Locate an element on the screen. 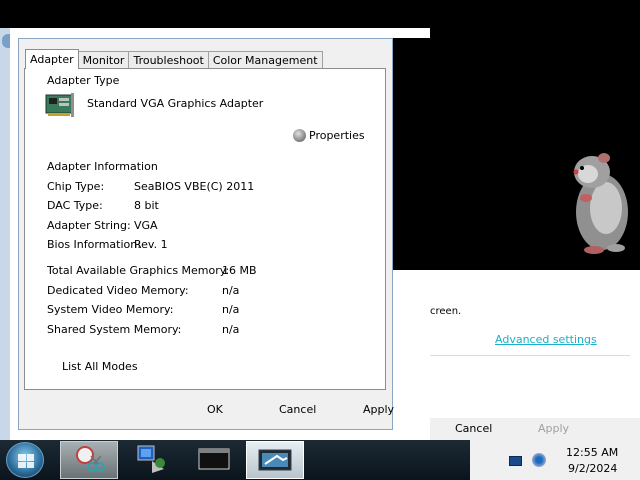 Image resolution: width=640 pixels, height=480 pixels. list-all-modes-button: List All Modes is located at coordinates (100, 366).